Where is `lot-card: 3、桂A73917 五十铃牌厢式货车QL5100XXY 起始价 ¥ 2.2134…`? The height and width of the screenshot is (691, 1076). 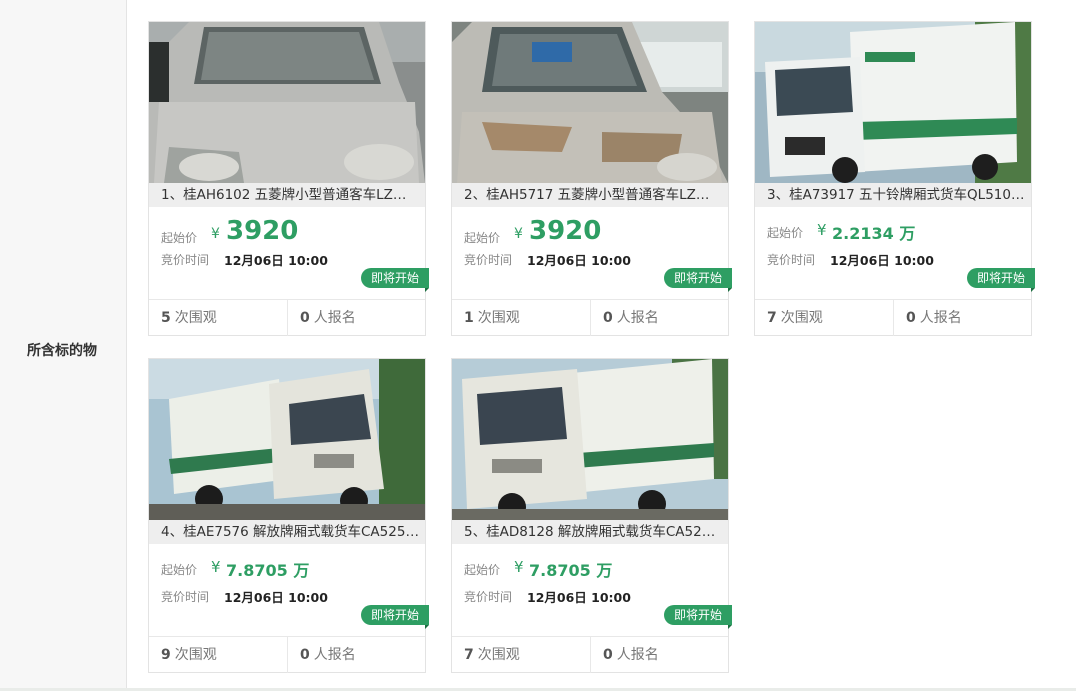
lot-card: 3、桂A73917 五十铃牌厢式货车QL5100XXY 起始价 ¥ 2.2134… is located at coordinates (894, 178).